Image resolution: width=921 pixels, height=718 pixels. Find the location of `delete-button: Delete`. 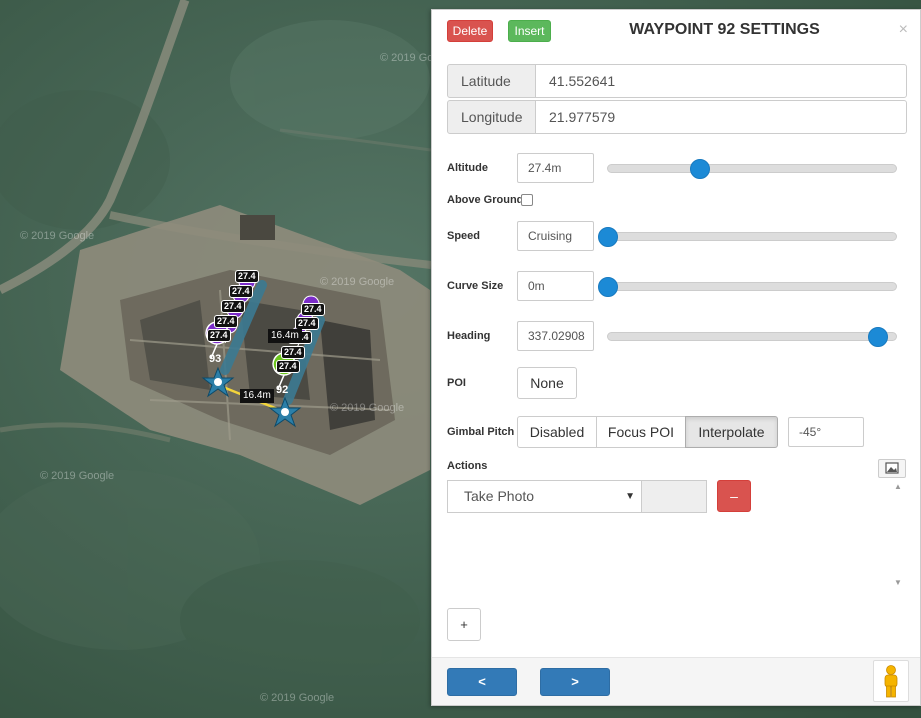

delete-button: Delete is located at coordinates (470, 31).